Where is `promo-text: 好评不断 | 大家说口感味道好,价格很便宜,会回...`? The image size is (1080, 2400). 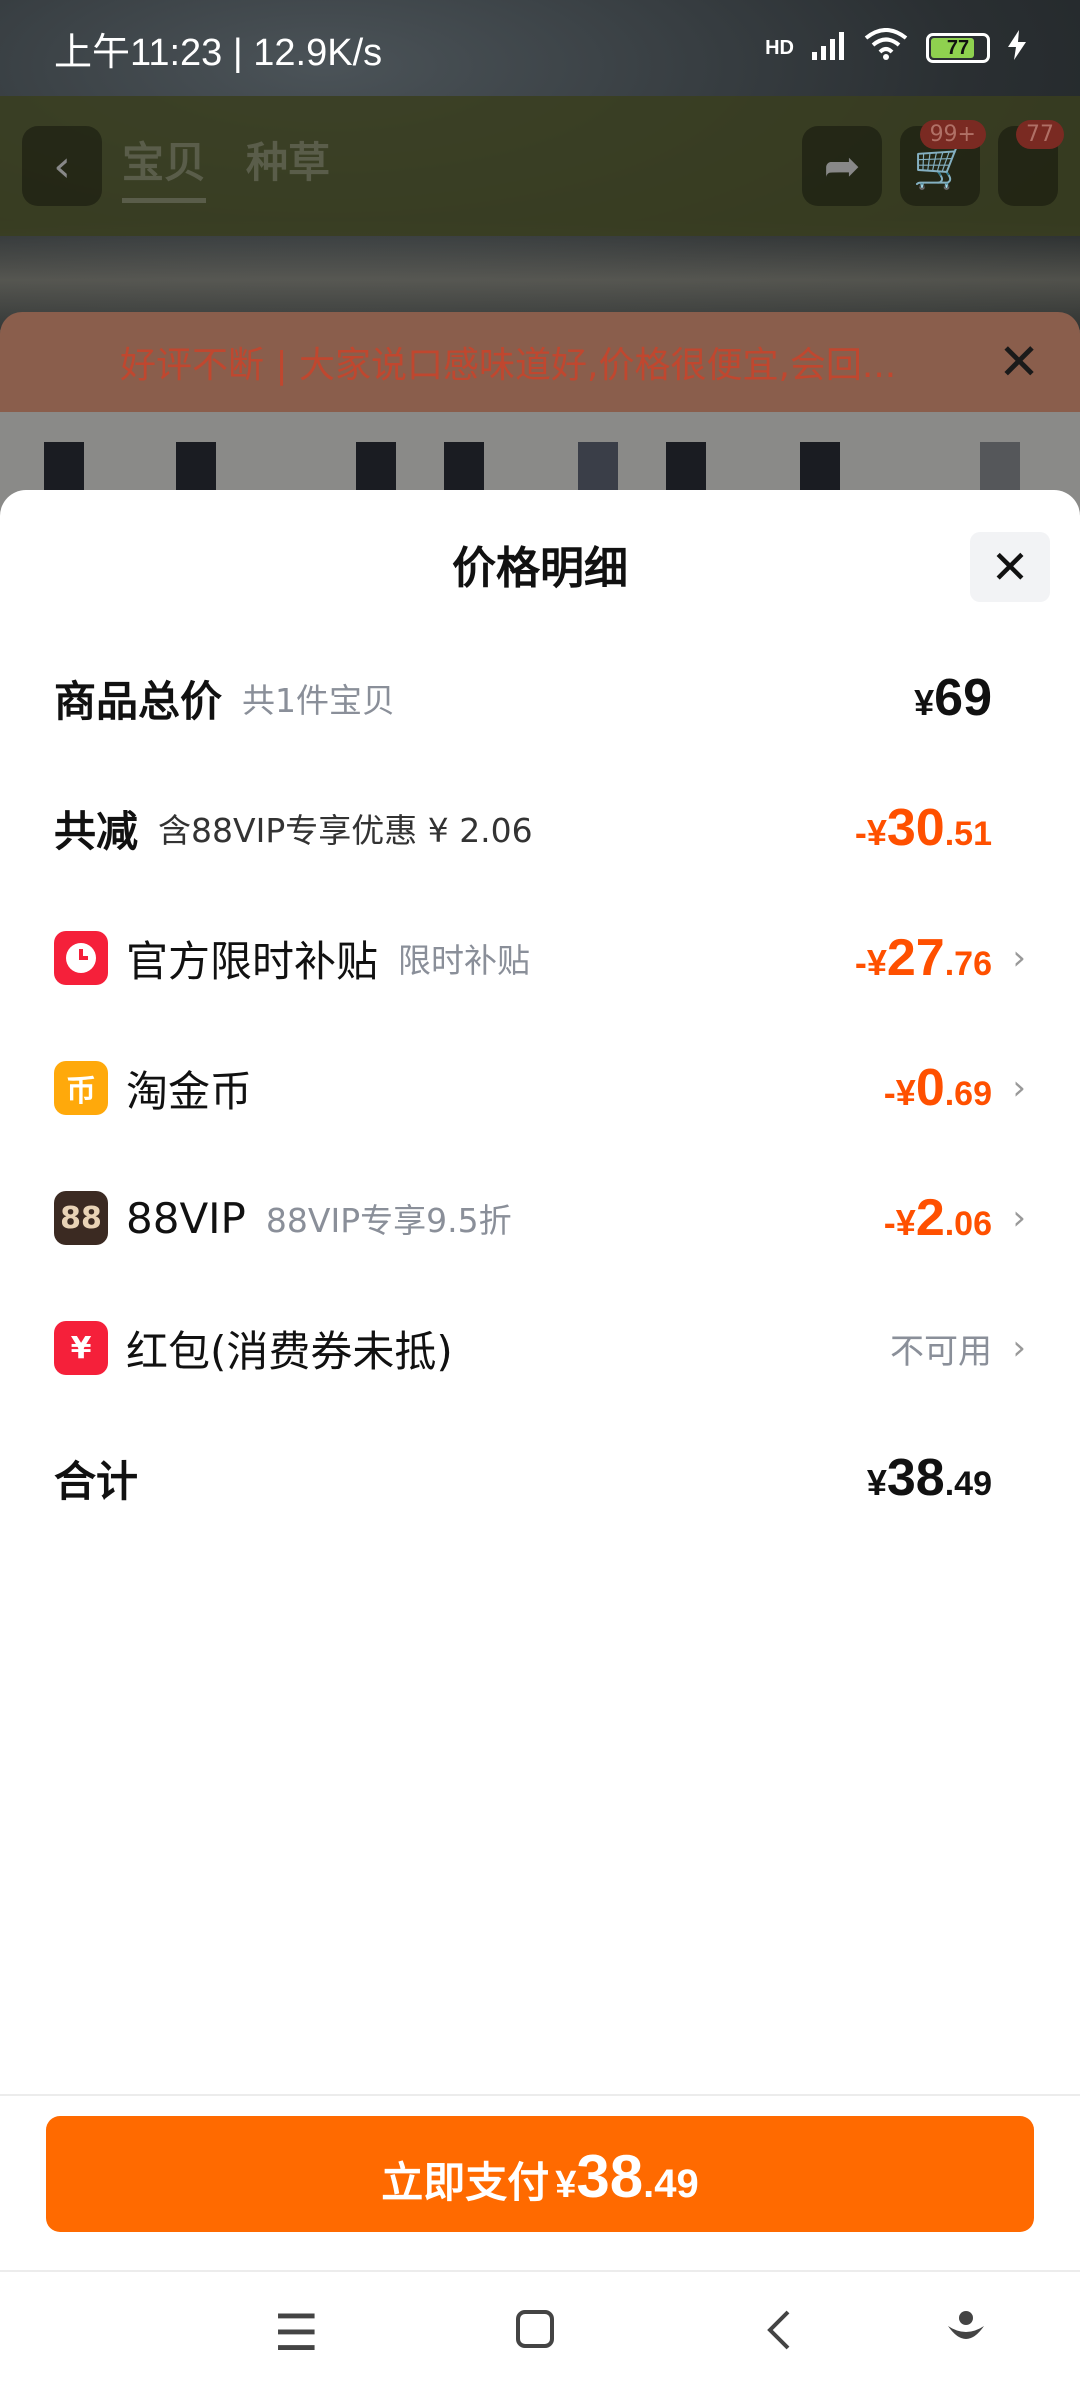
promo-text: 好评不断 | 大家说口感味道好,价格很便宜,会回... is located at coordinates (508, 365).